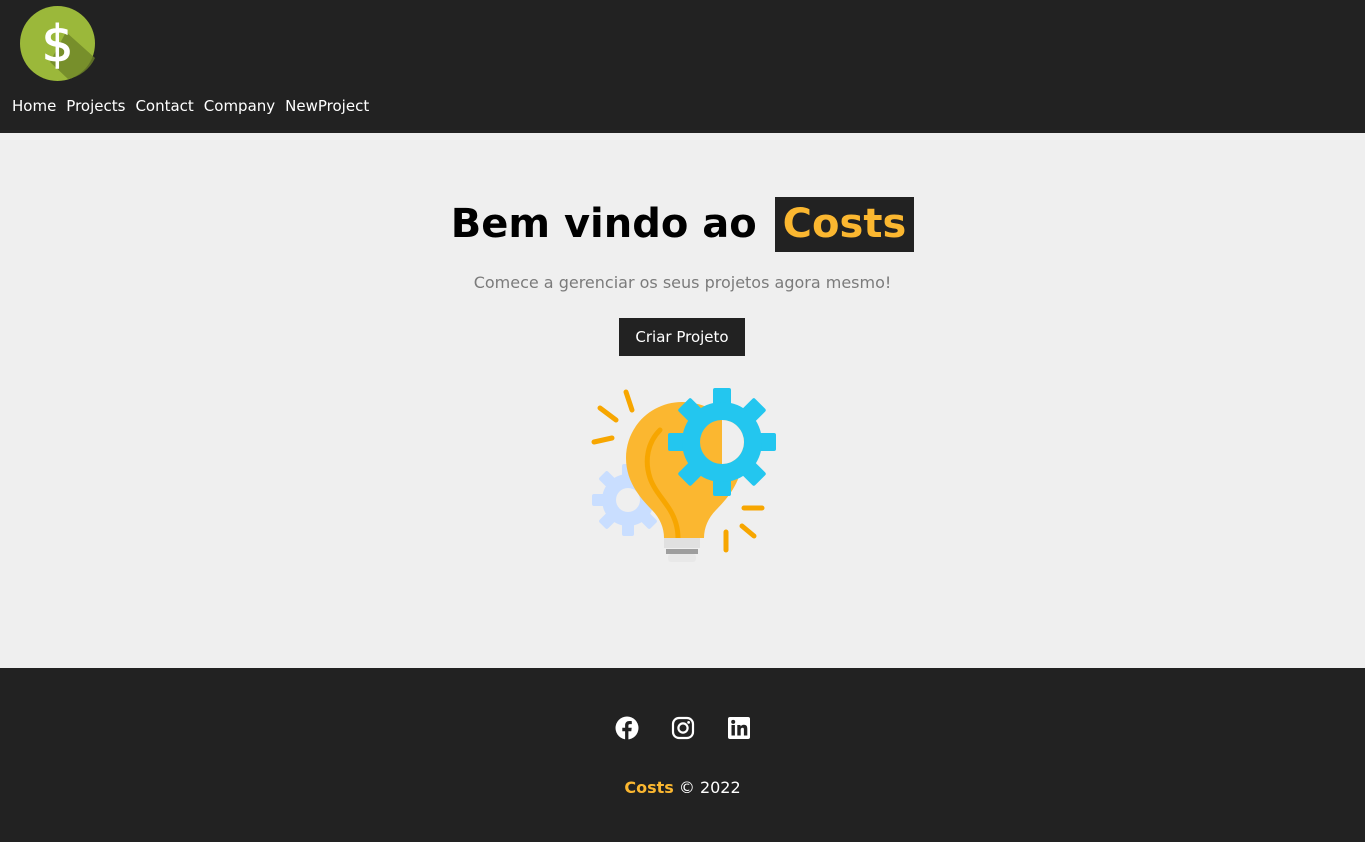 This screenshot has height=842, width=1365. I want to click on nav-link-company: Company, so click(239, 106).